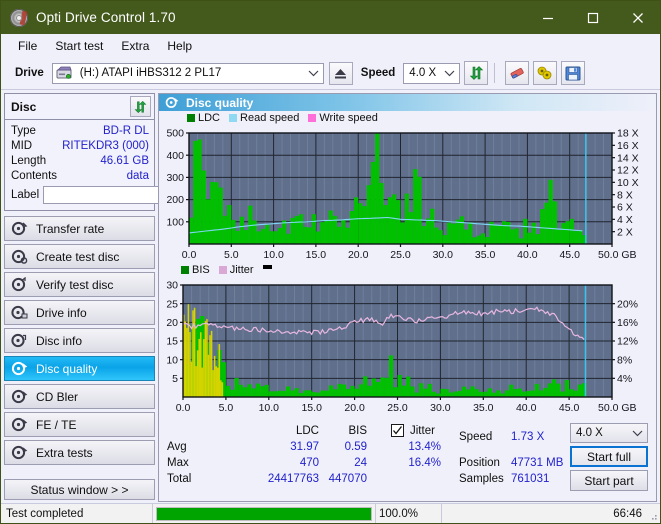 This screenshot has height=524, width=661. What do you see at coordinates (340, 73) in the screenshot?
I see `eject-button` at bounding box center [340, 73].